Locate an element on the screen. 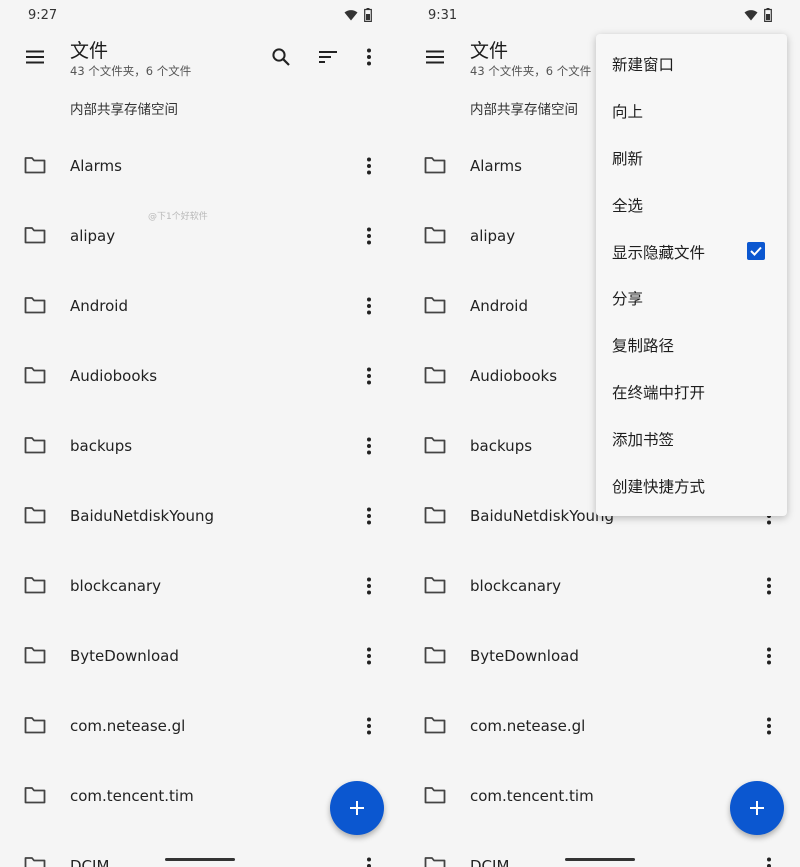  menu-item-show-hidden: 显示隐藏文件 is located at coordinates (691, 251).